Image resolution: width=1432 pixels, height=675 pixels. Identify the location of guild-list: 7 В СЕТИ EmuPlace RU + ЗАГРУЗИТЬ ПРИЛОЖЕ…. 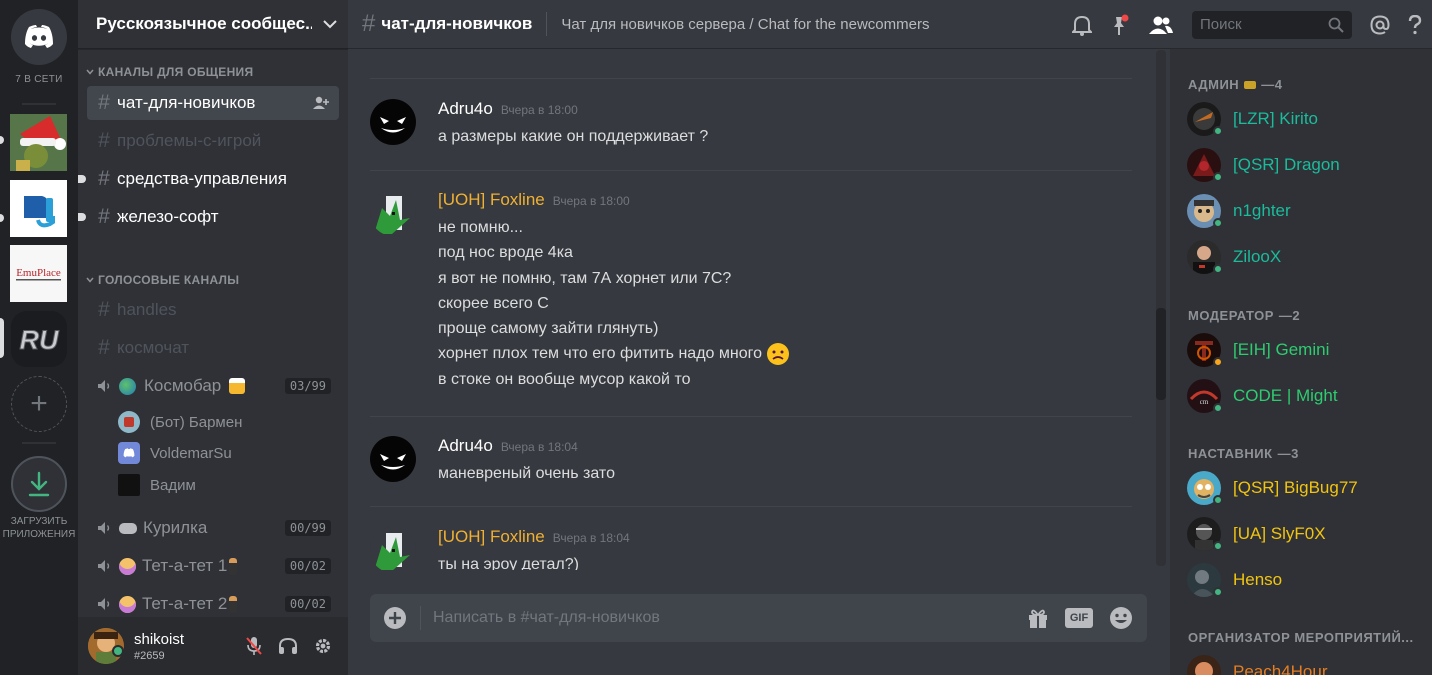
(39, 337).